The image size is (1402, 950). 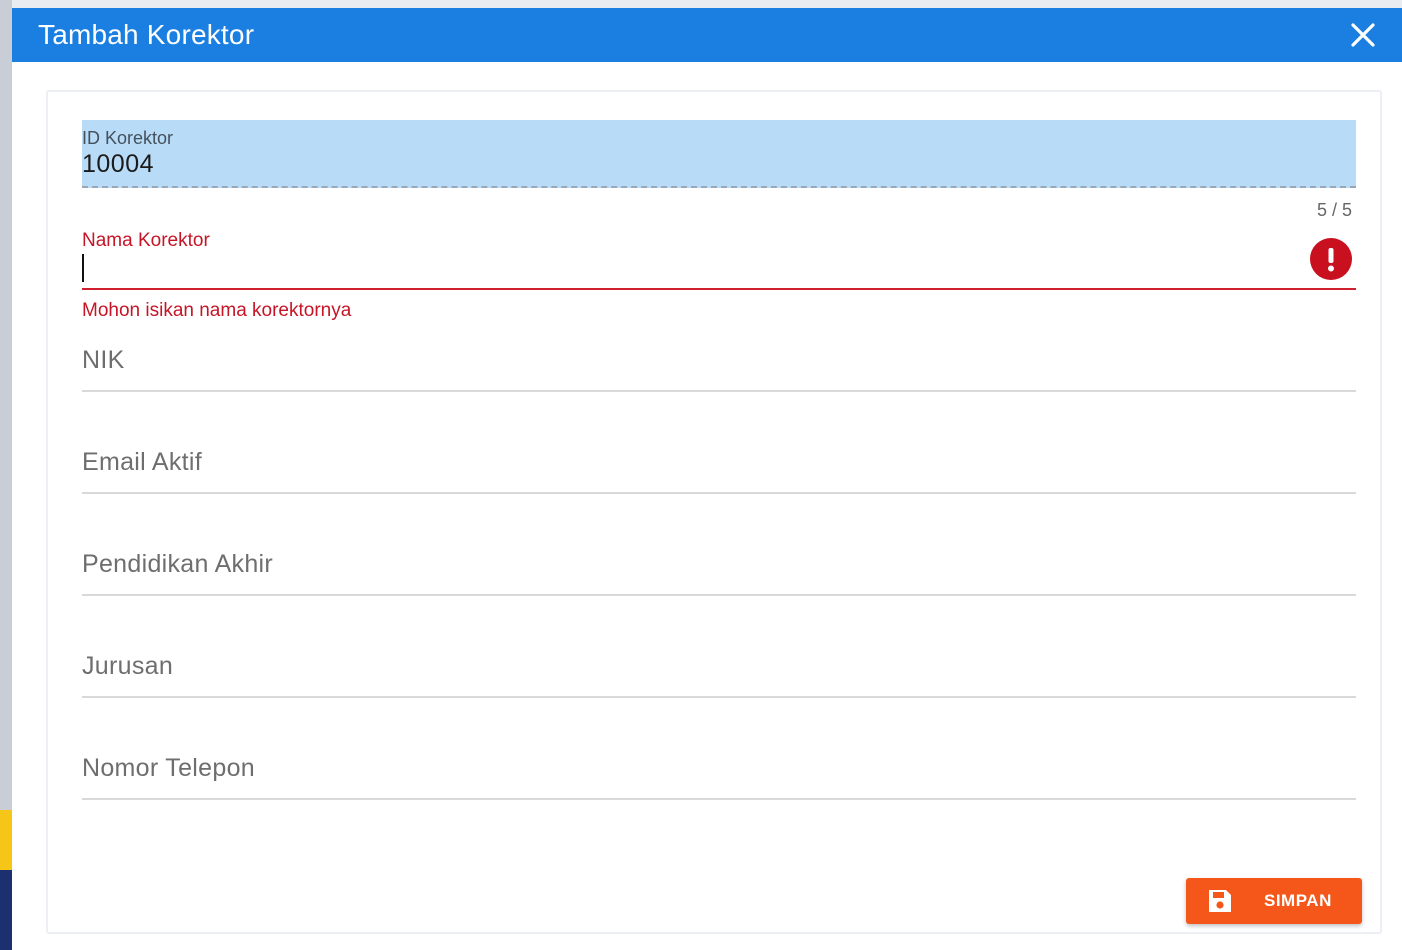 I want to click on background-page-edge, so click(x=6, y=475).